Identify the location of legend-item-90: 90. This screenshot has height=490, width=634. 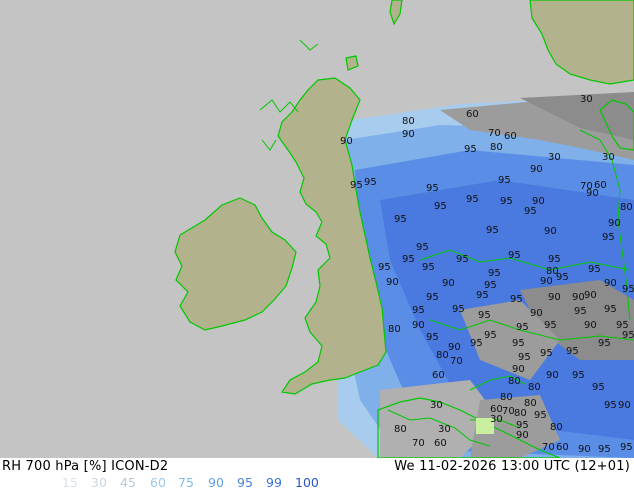
(216, 482).